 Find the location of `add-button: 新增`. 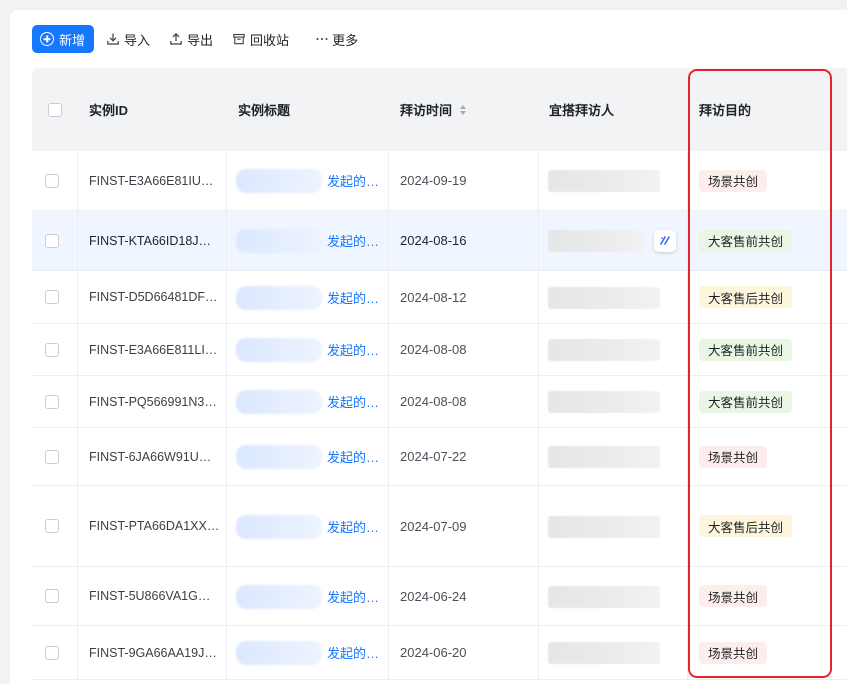

add-button: 新增 is located at coordinates (63, 39).